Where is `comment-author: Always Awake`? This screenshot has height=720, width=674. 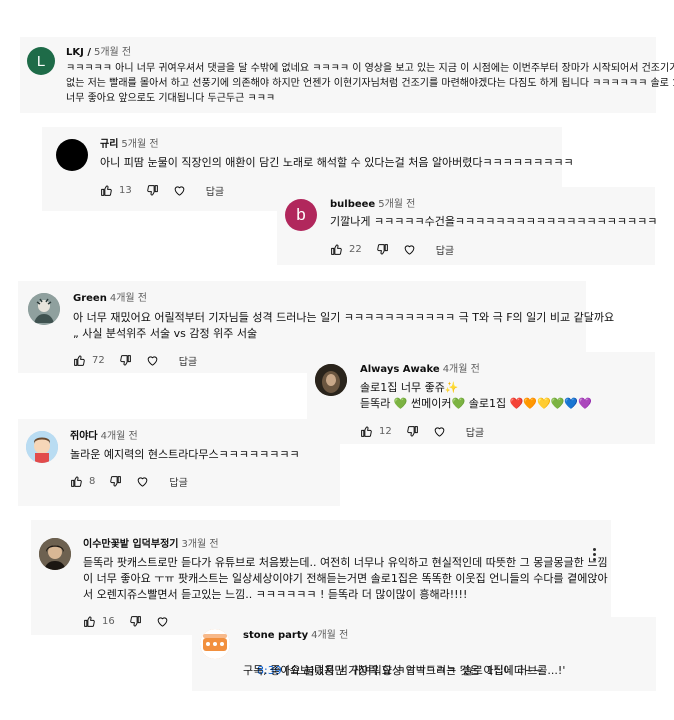
comment-author: Always Awake is located at coordinates (400, 369).